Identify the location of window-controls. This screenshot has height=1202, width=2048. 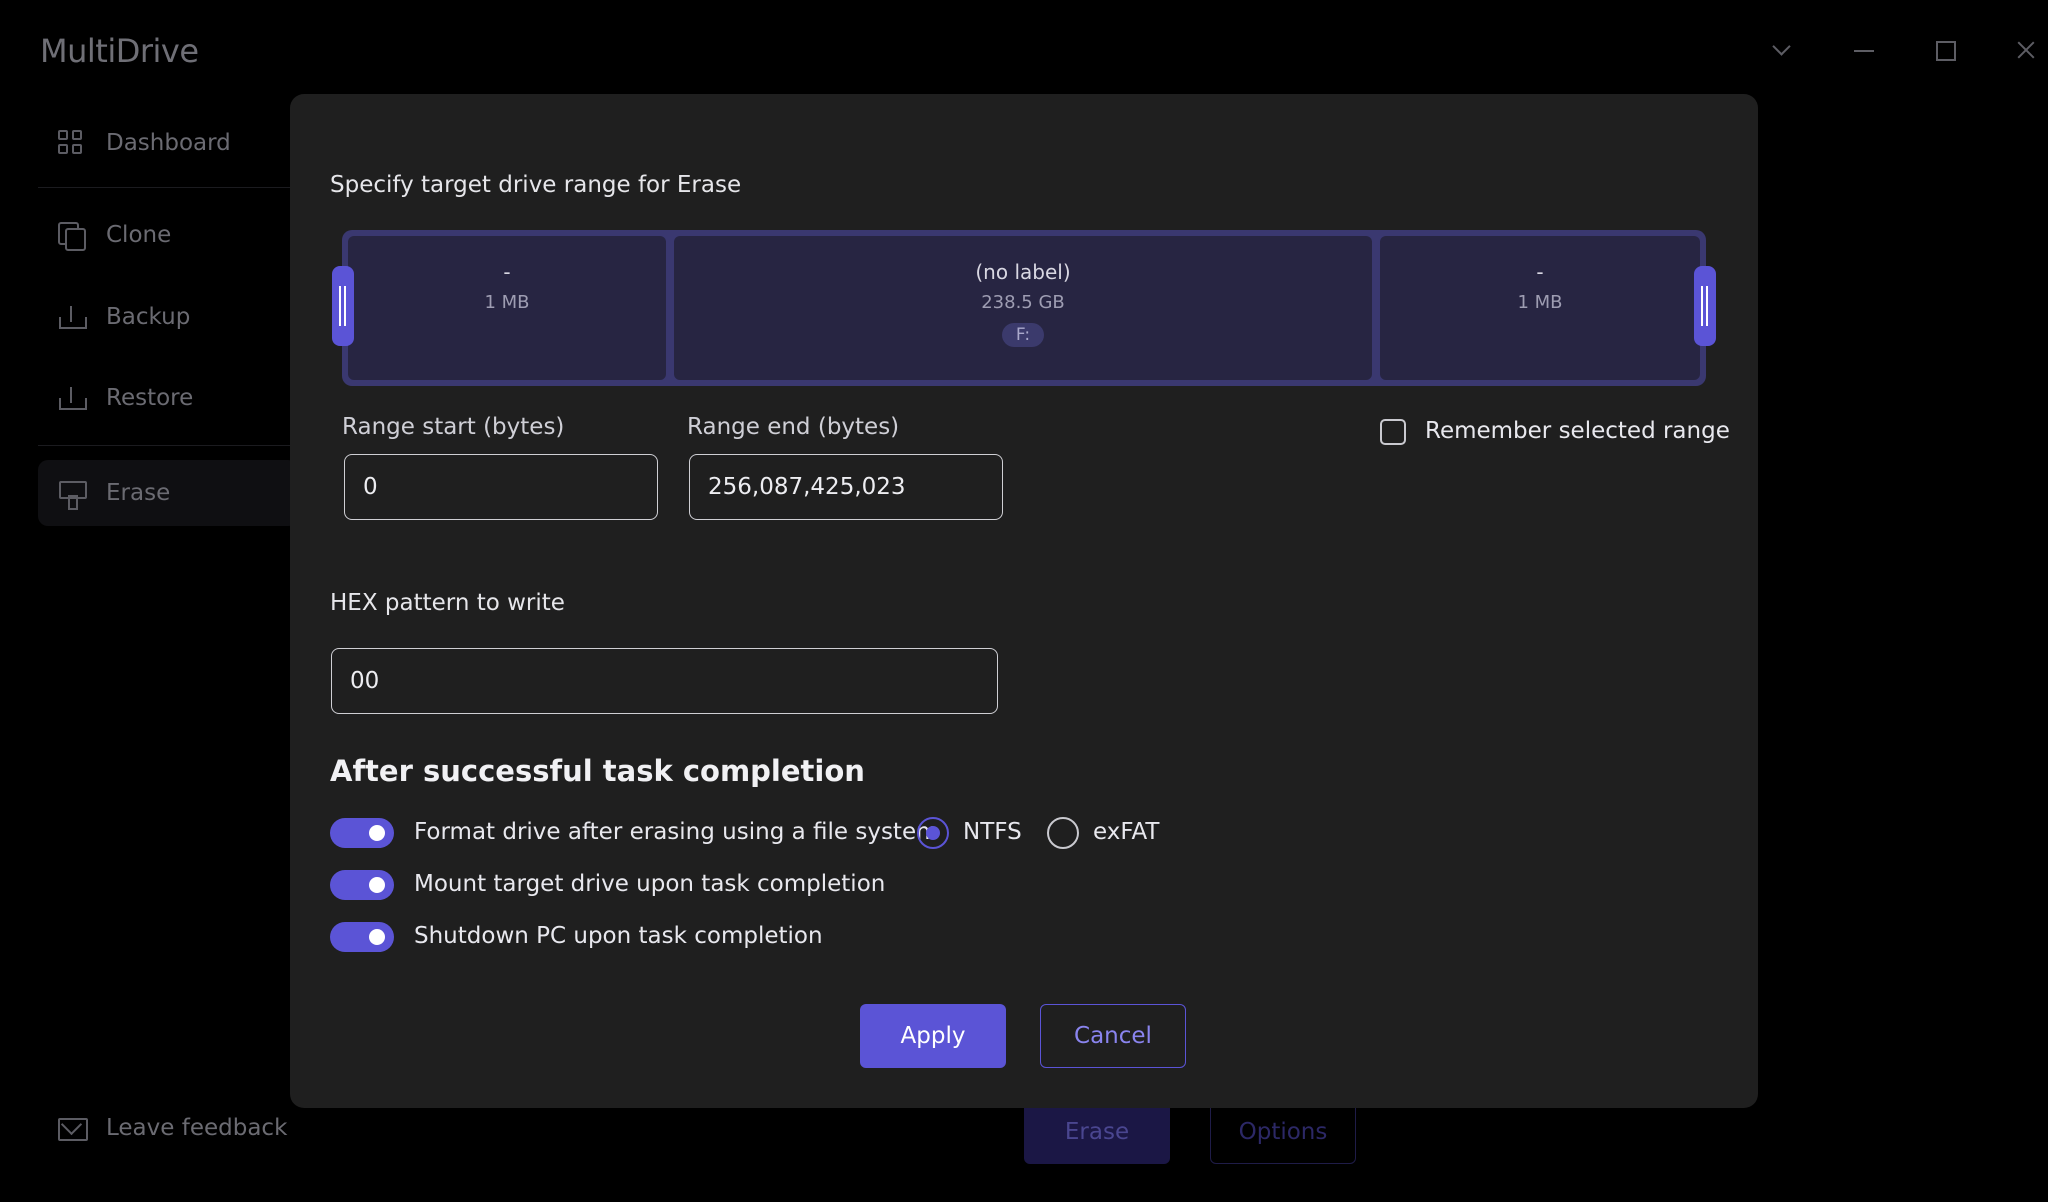
(1888, 52).